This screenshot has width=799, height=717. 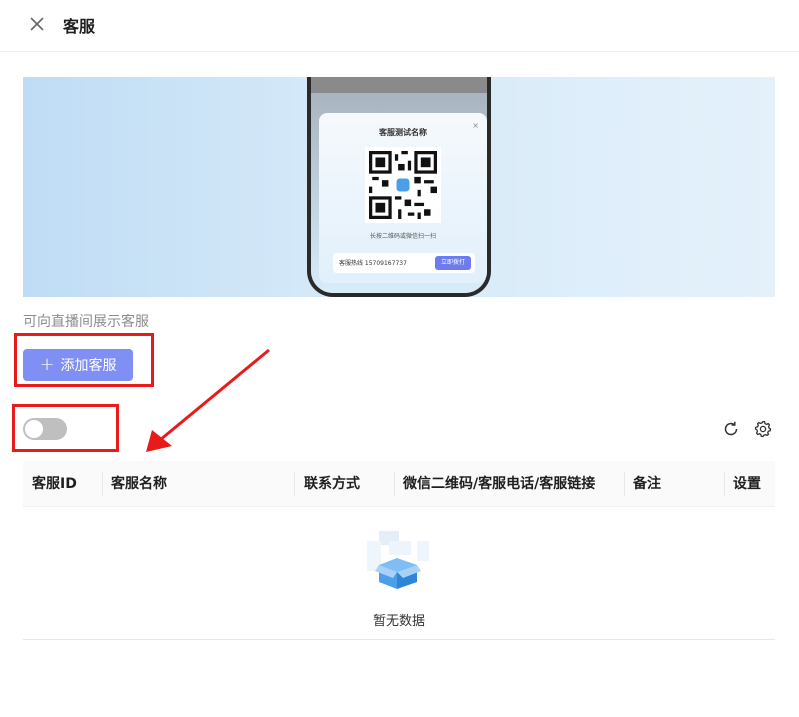 What do you see at coordinates (403, 185) in the screenshot?
I see `qr-code-image` at bounding box center [403, 185].